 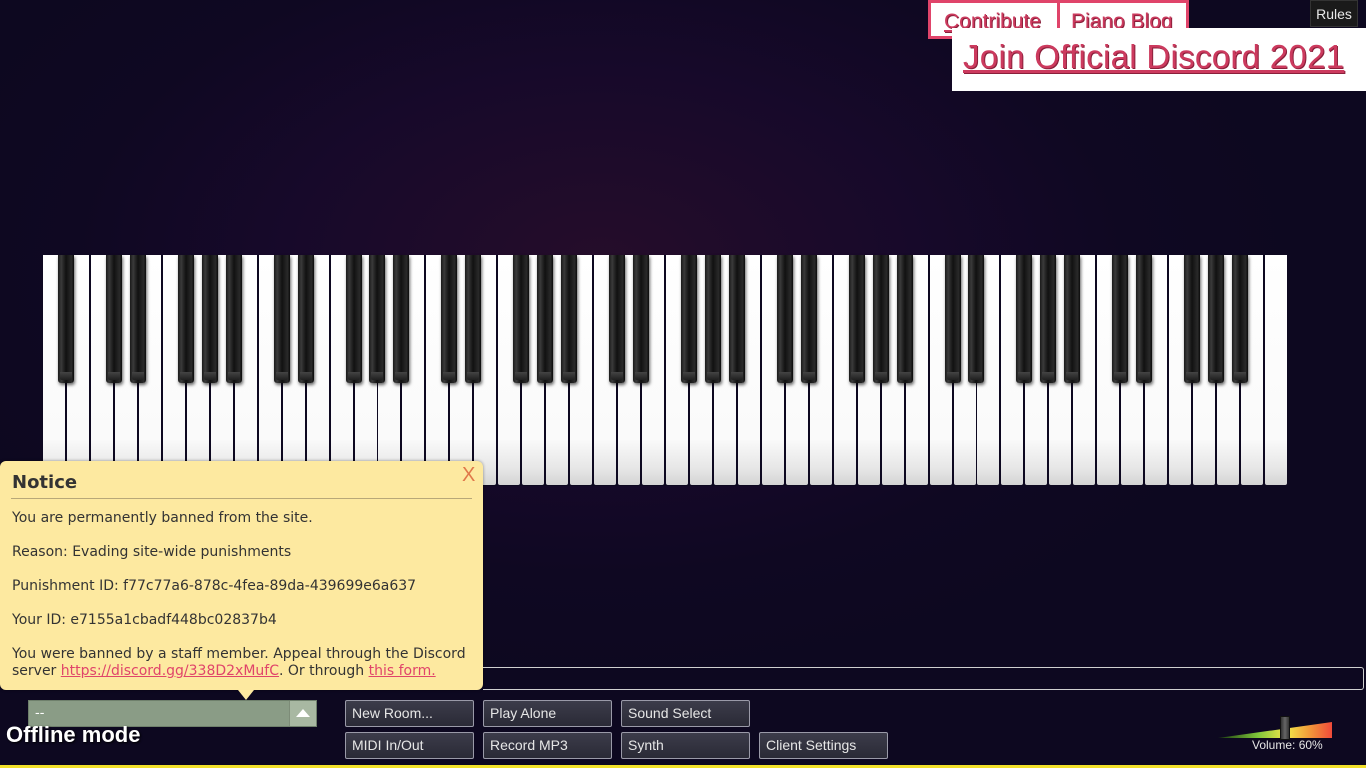 What do you see at coordinates (241, 498) in the screenshot?
I see `notice-divider` at bounding box center [241, 498].